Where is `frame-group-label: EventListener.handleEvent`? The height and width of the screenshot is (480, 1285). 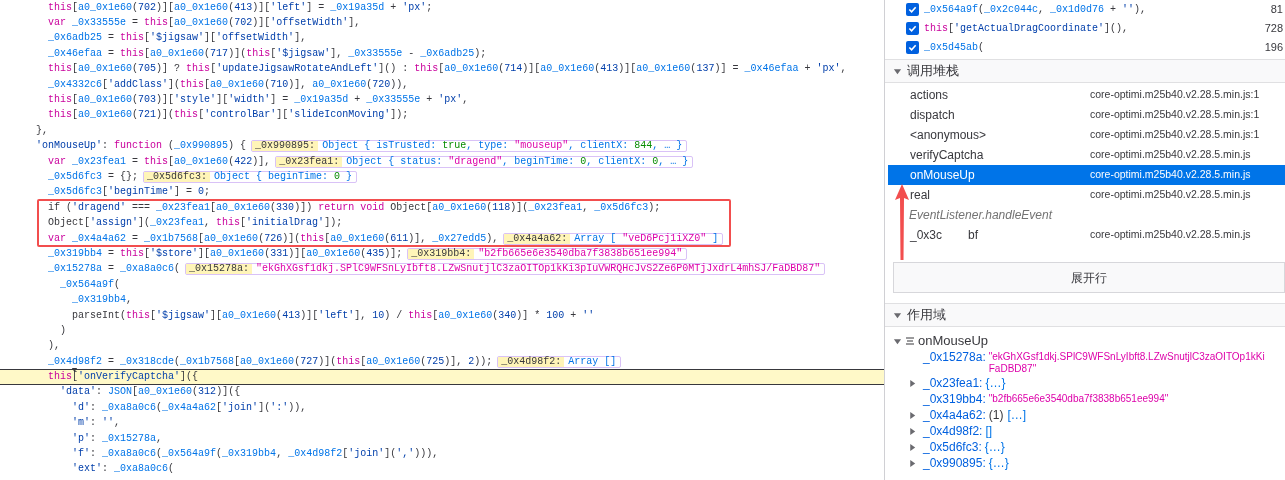 frame-group-label: EventListener.handleEvent is located at coordinates (980, 215).